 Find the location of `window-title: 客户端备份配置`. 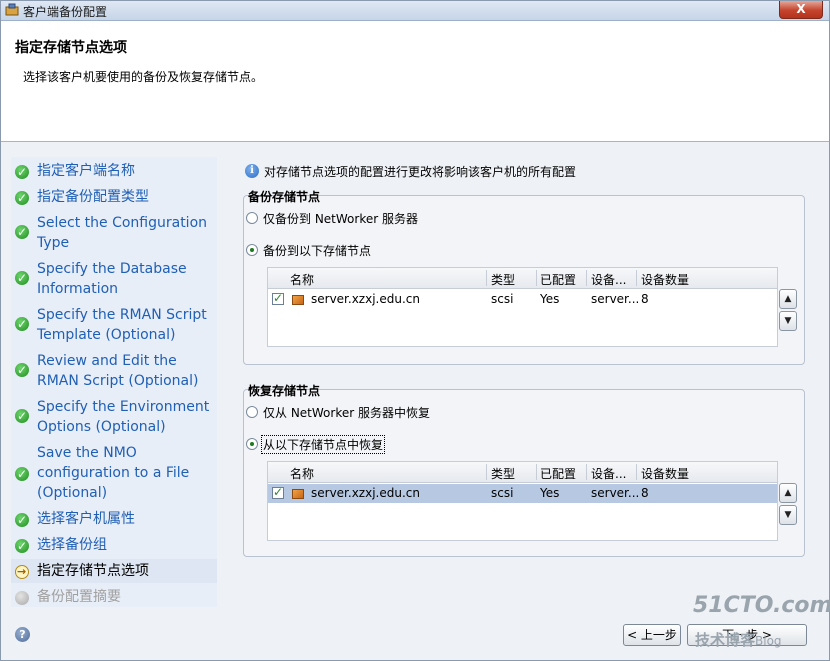

window-title: 客户端备份配置 is located at coordinates (65, 12).